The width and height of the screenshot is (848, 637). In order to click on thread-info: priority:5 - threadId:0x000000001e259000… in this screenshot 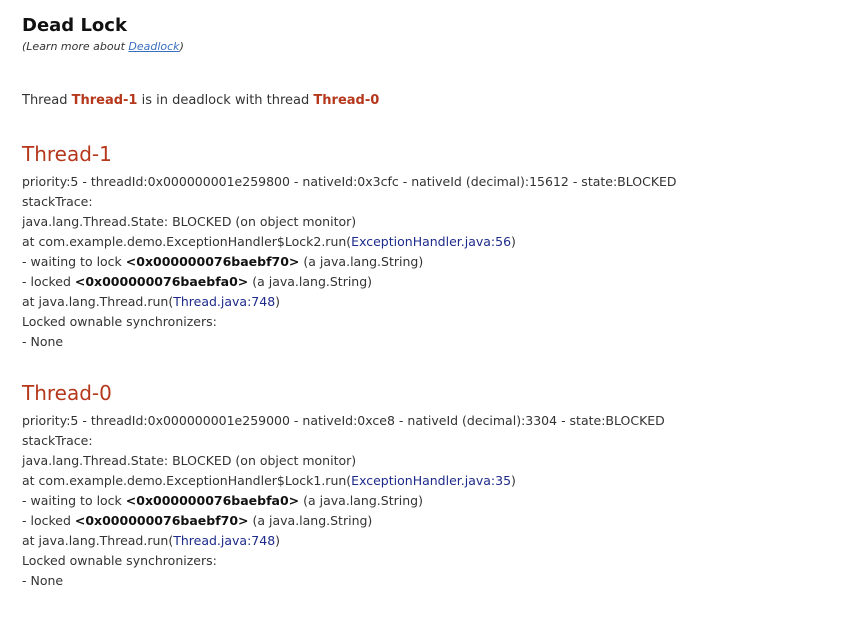, I will do `click(343, 420)`.